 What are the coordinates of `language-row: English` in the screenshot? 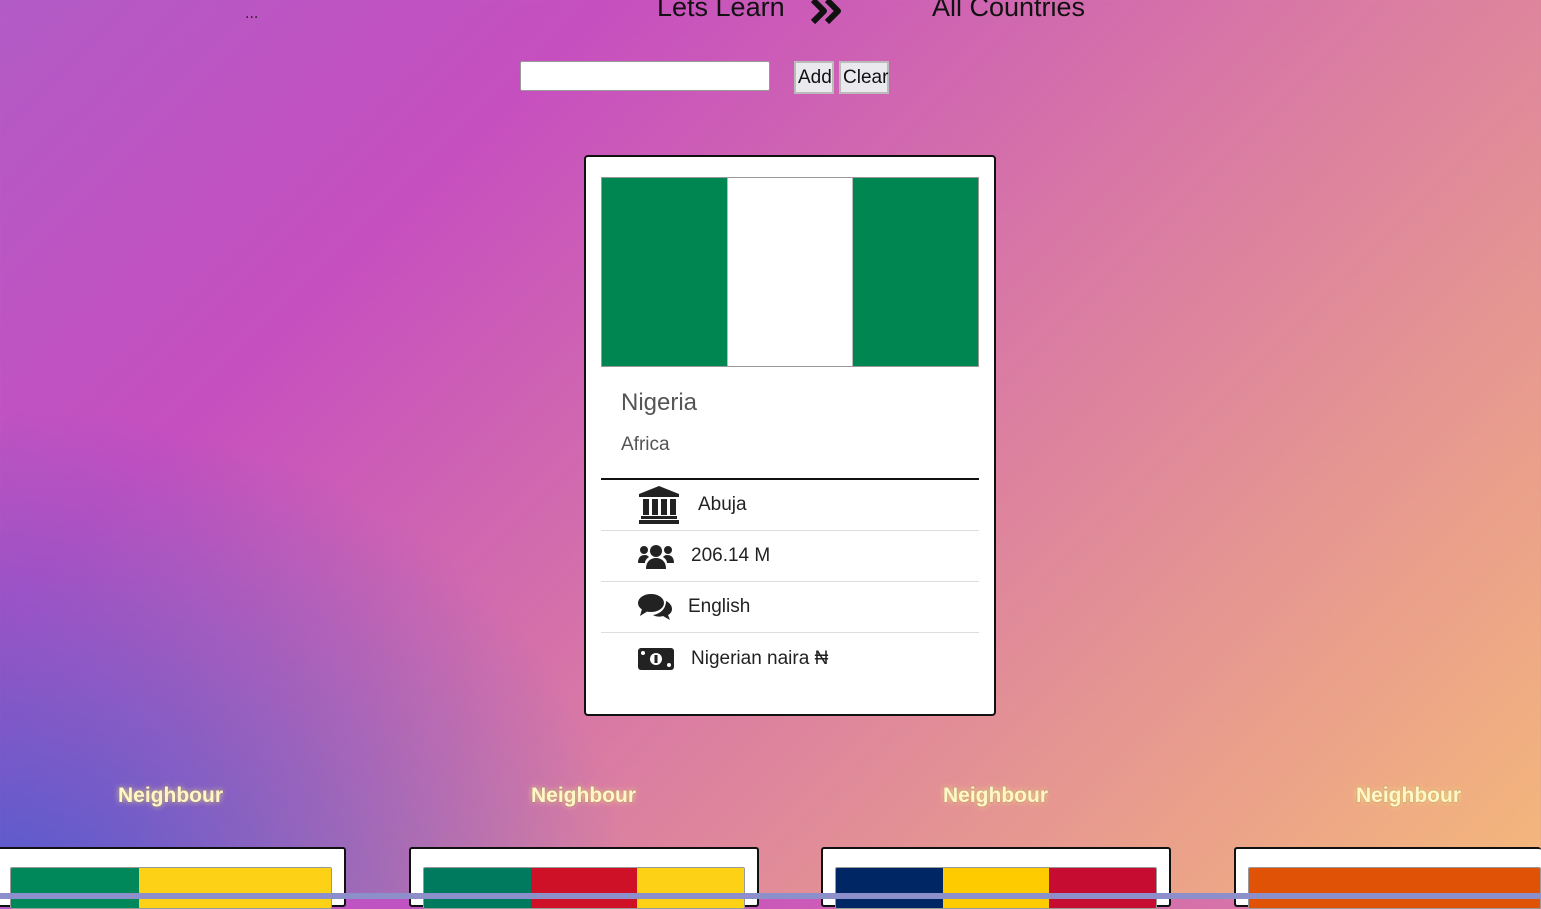 It's located at (790, 607).